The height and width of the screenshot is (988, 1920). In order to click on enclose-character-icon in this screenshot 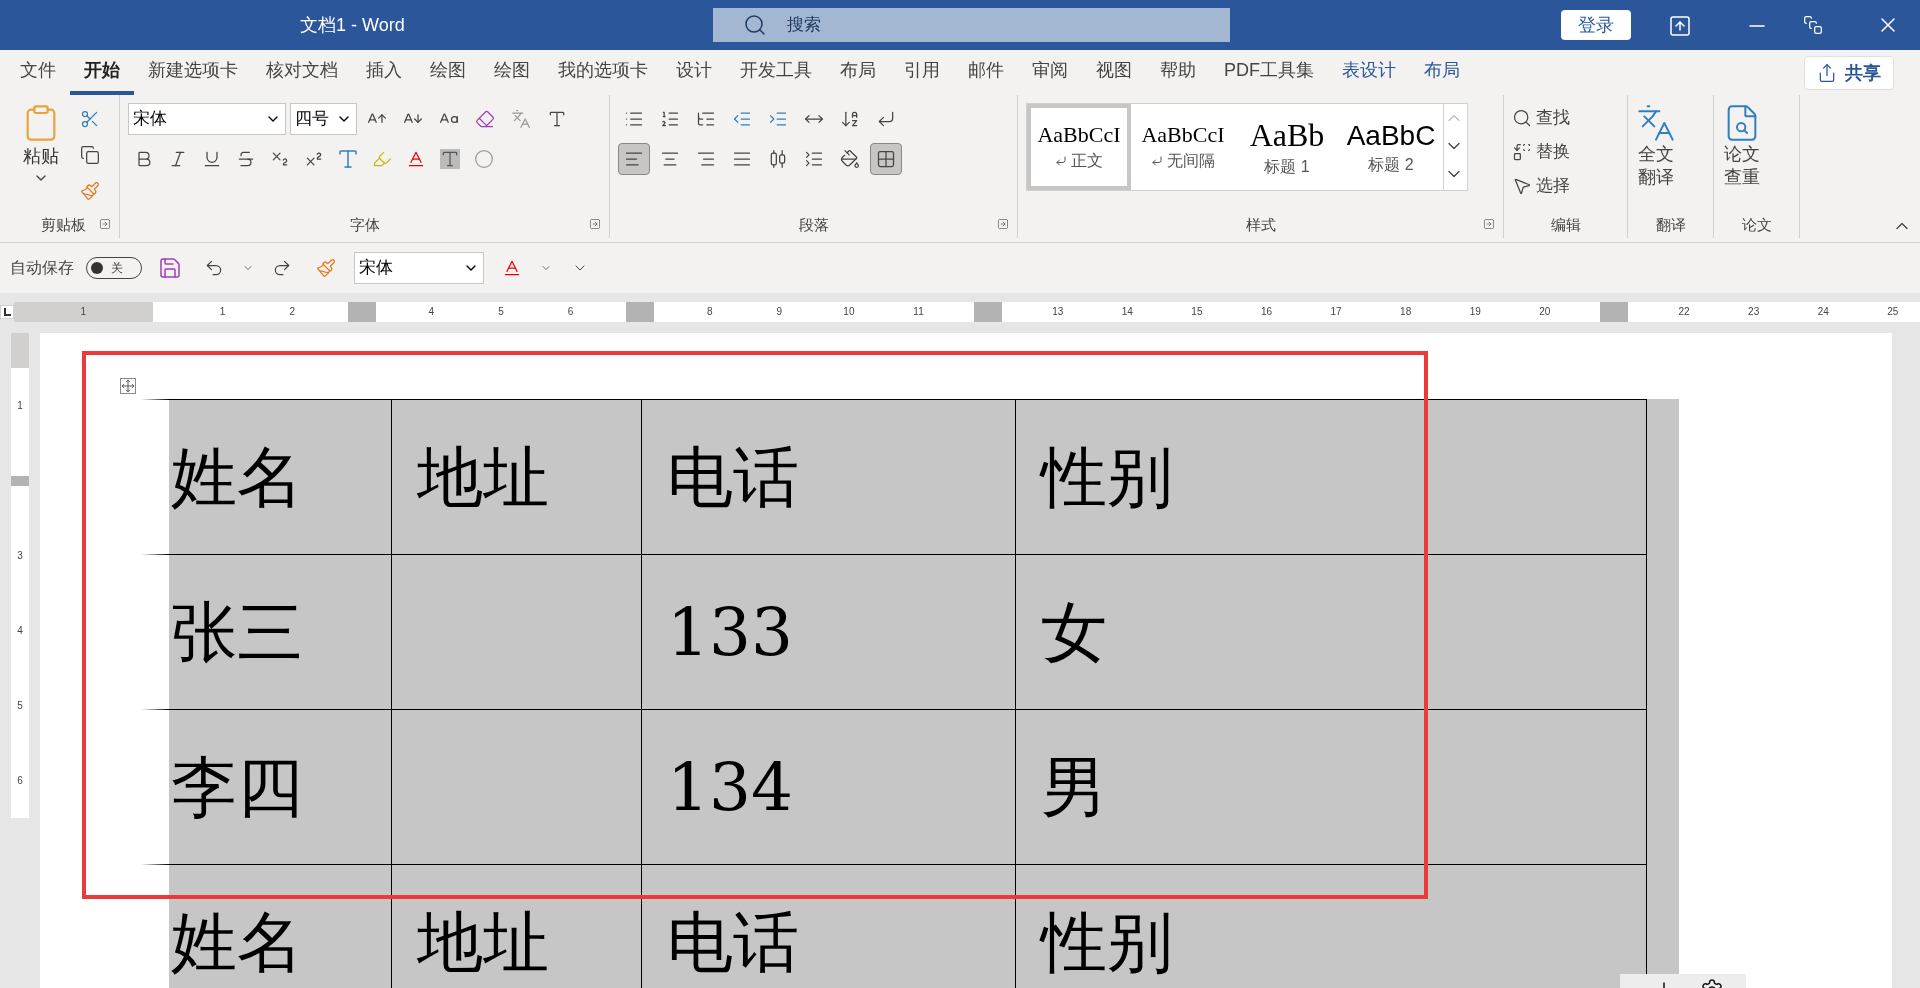, I will do `click(484, 159)`.